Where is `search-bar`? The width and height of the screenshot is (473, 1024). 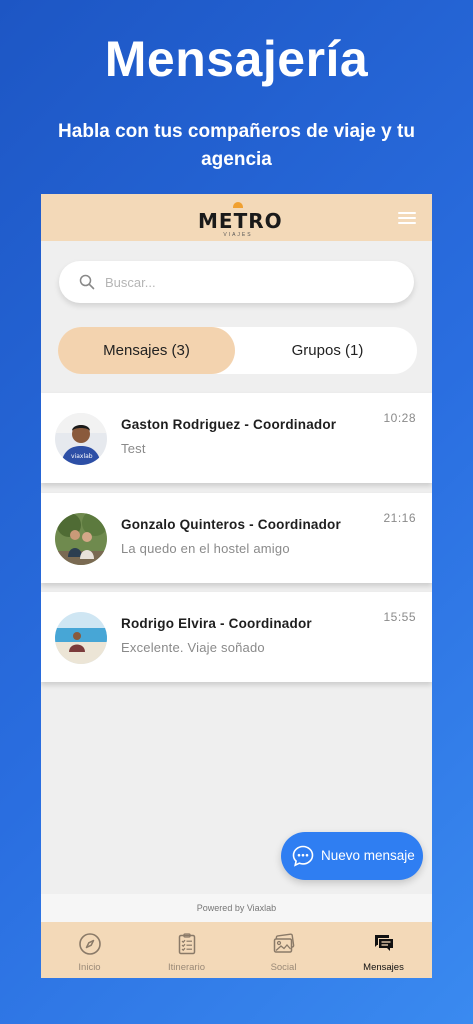
search-bar is located at coordinates (236, 282).